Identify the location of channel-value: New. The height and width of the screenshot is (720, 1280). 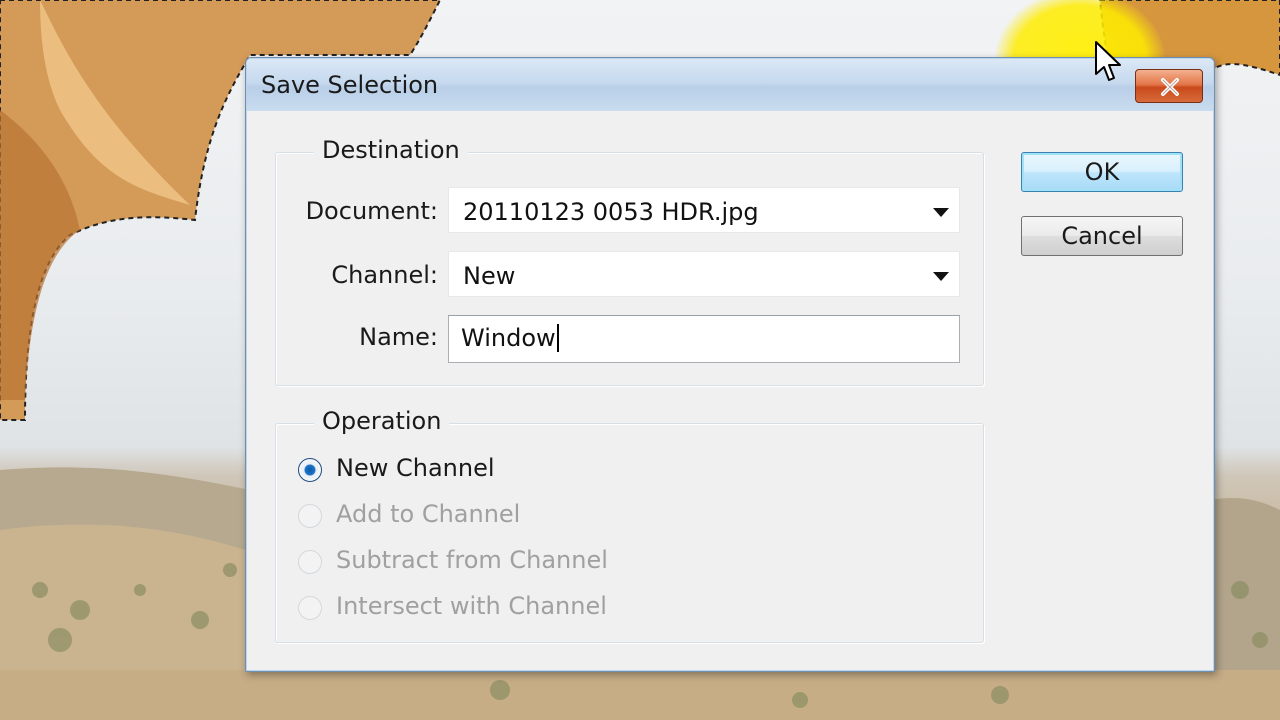
(489, 276).